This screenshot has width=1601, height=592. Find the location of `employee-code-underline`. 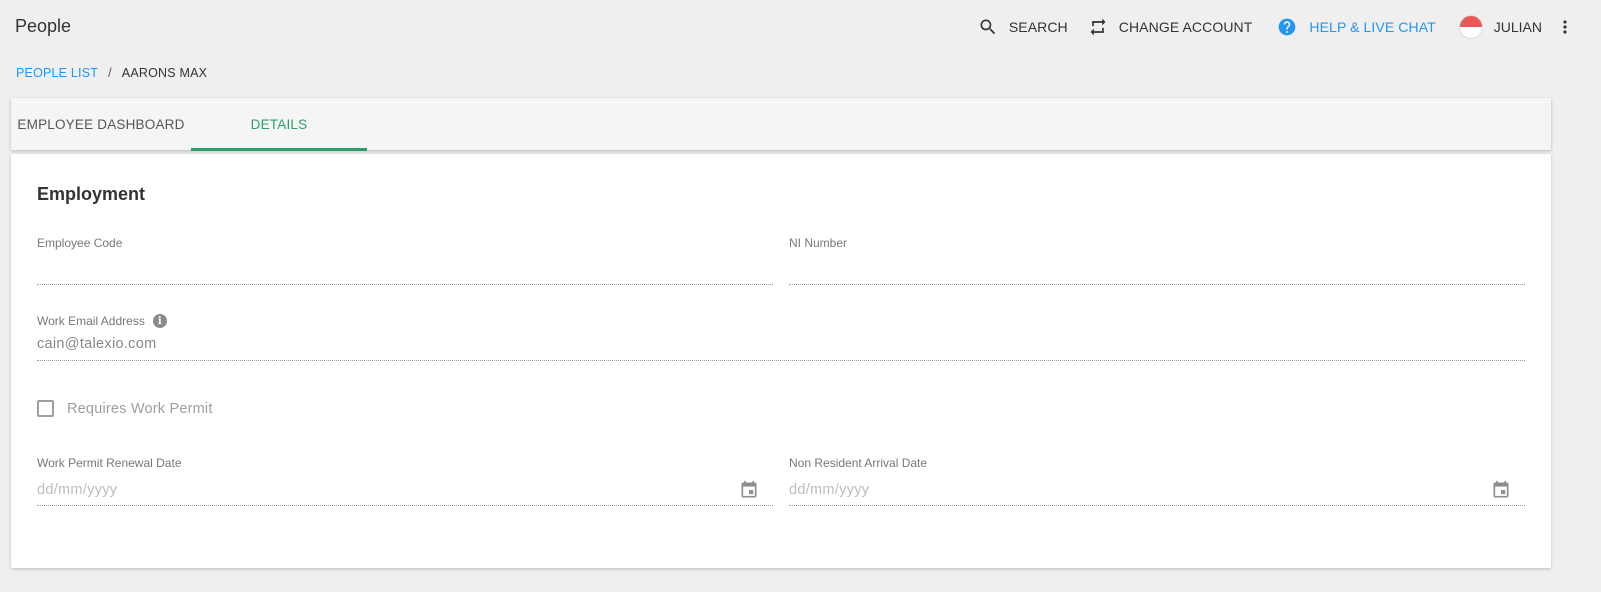

employee-code-underline is located at coordinates (405, 284).